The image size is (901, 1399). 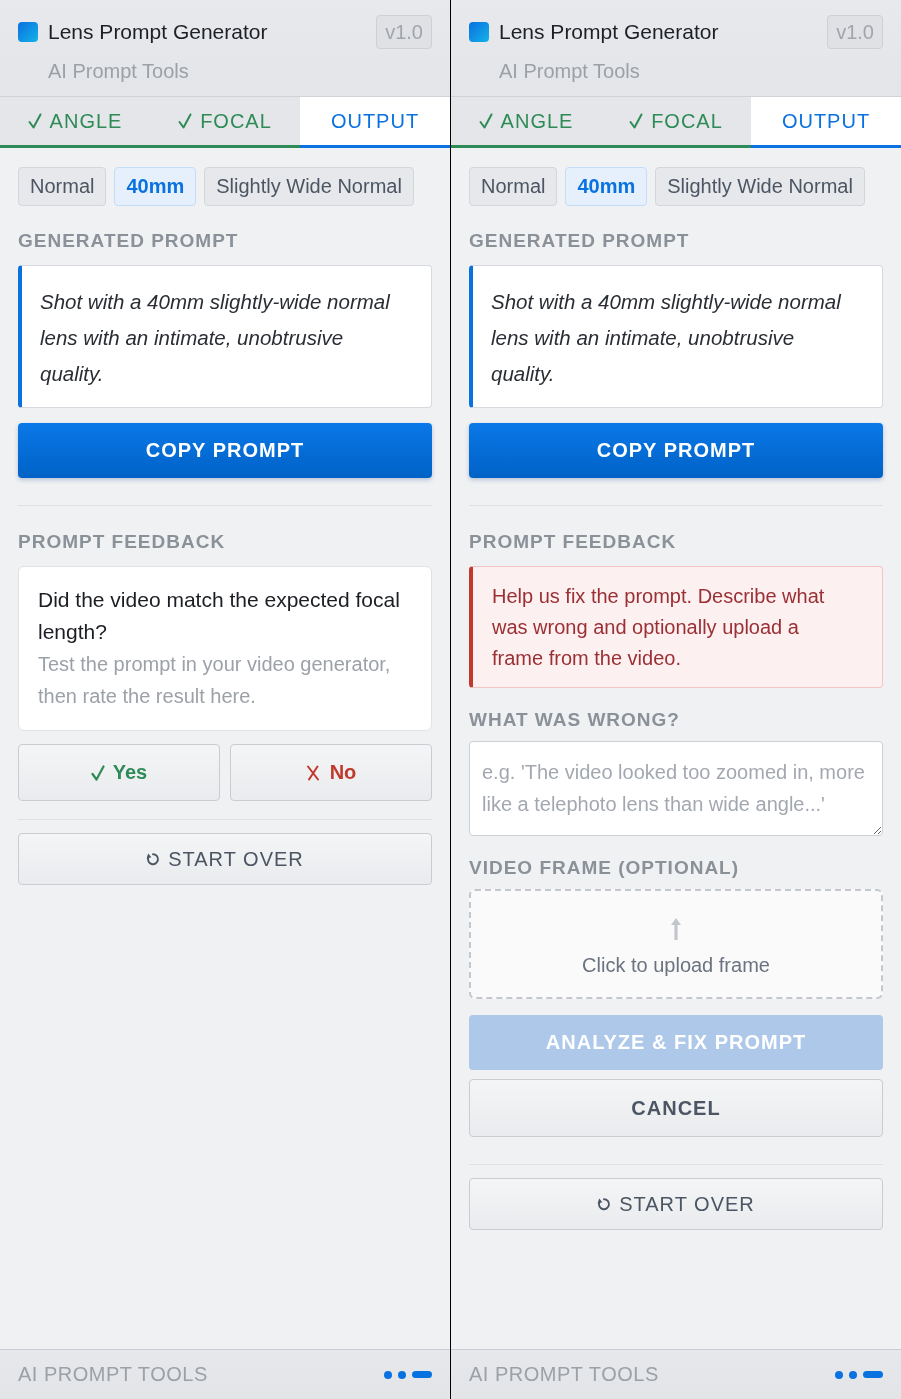 I want to click on x-icon, so click(x=312, y=772).